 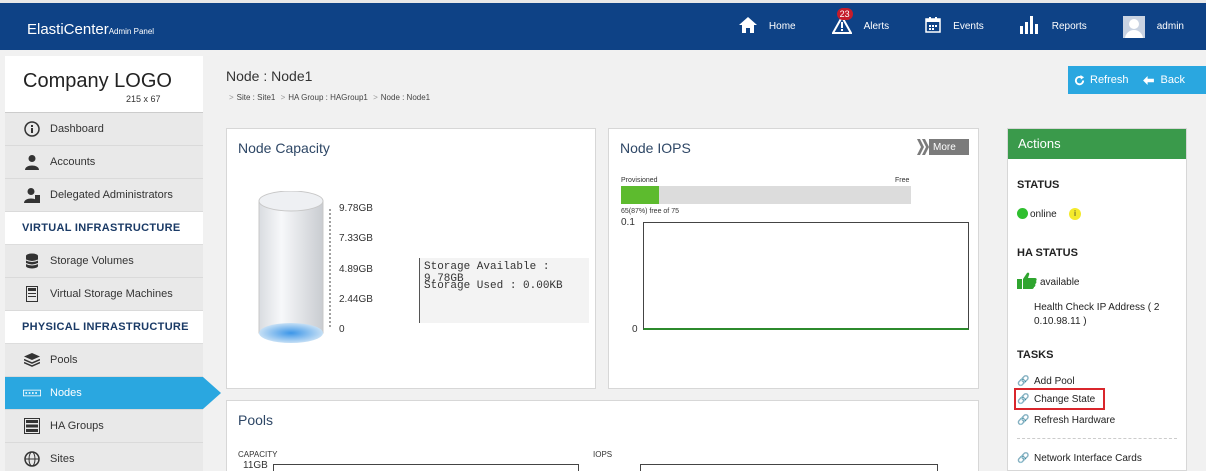 What do you see at coordinates (32, 393) in the screenshot?
I see `node-icon` at bounding box center [32, 393].